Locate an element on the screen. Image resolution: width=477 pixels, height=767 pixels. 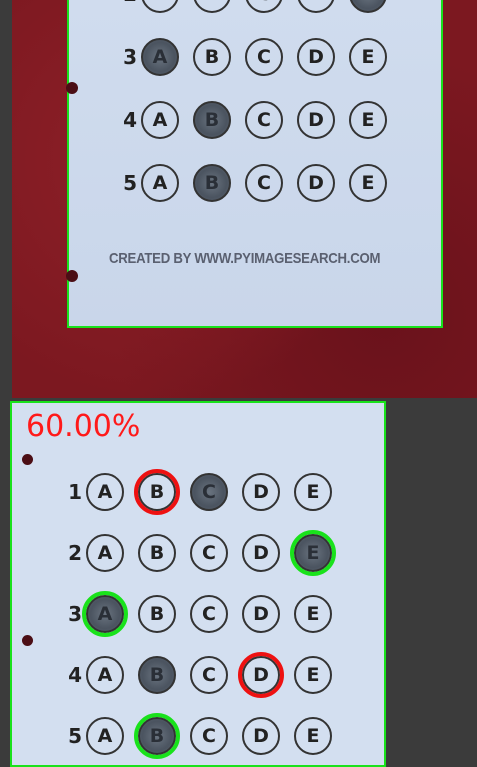
question-number: 1 is located at coordinates (75, 492).